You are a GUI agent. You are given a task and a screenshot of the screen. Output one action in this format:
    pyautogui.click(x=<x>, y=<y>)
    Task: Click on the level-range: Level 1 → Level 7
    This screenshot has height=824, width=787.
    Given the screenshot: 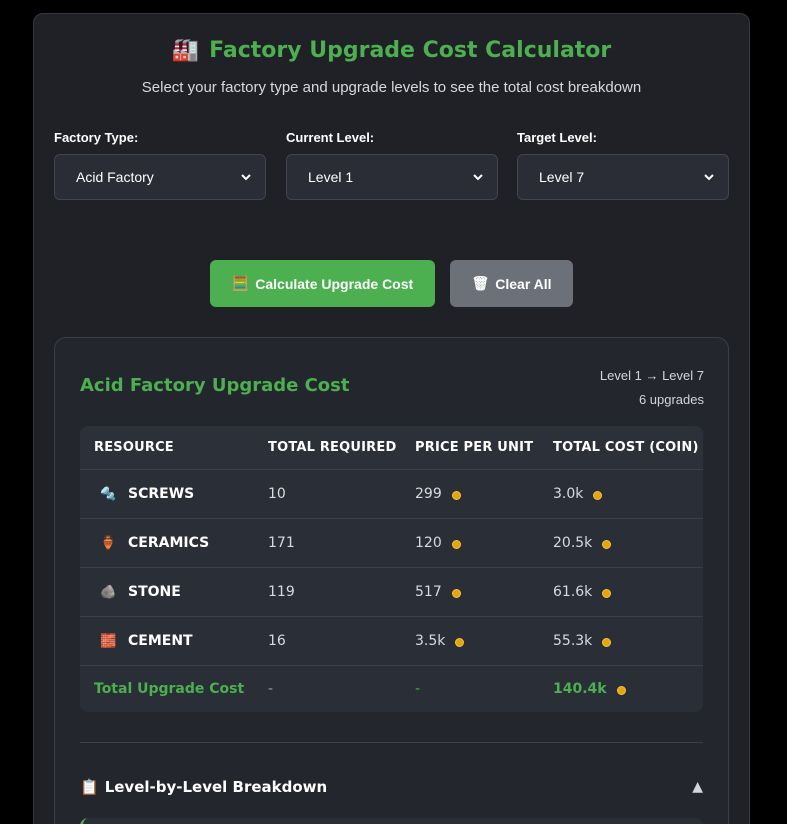 What is the action you would take?
    pyautogui.click(x=651, y=375)
    